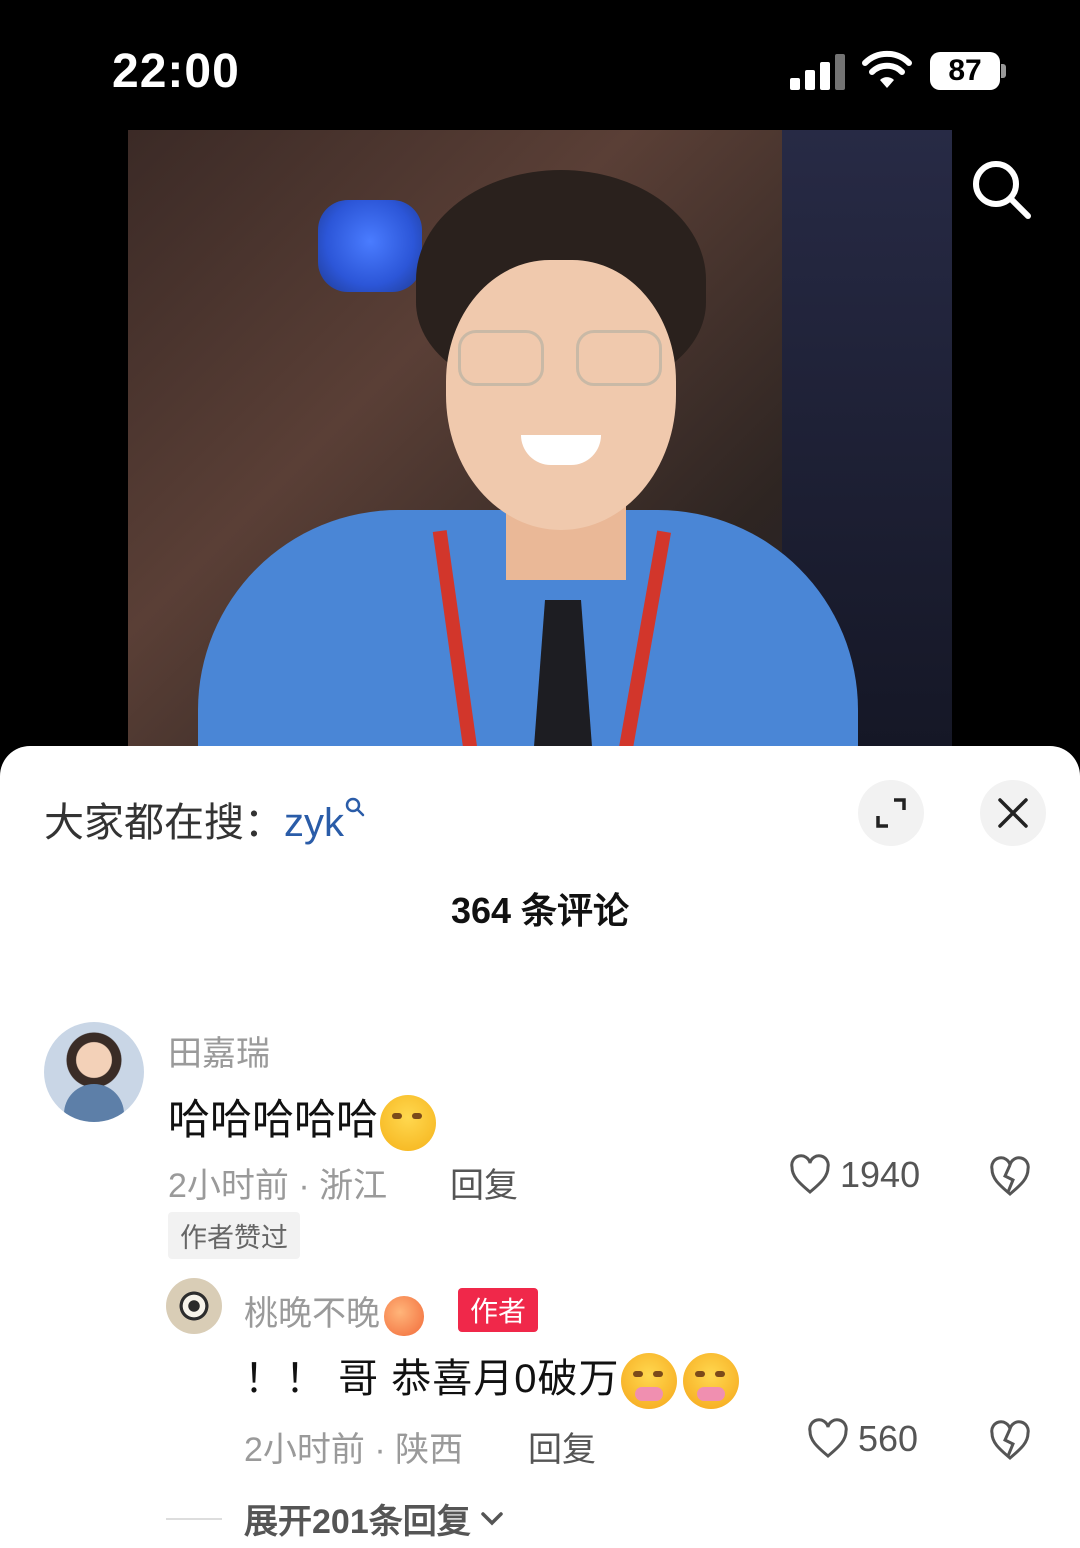 Image resolution: width=1080 pixels, height=1548 pixels. Describe the element at coordinates (432, 1379) in the screenshot. I see `reply-text-content: ！！ 哥 恭喜月0破万` at that location.